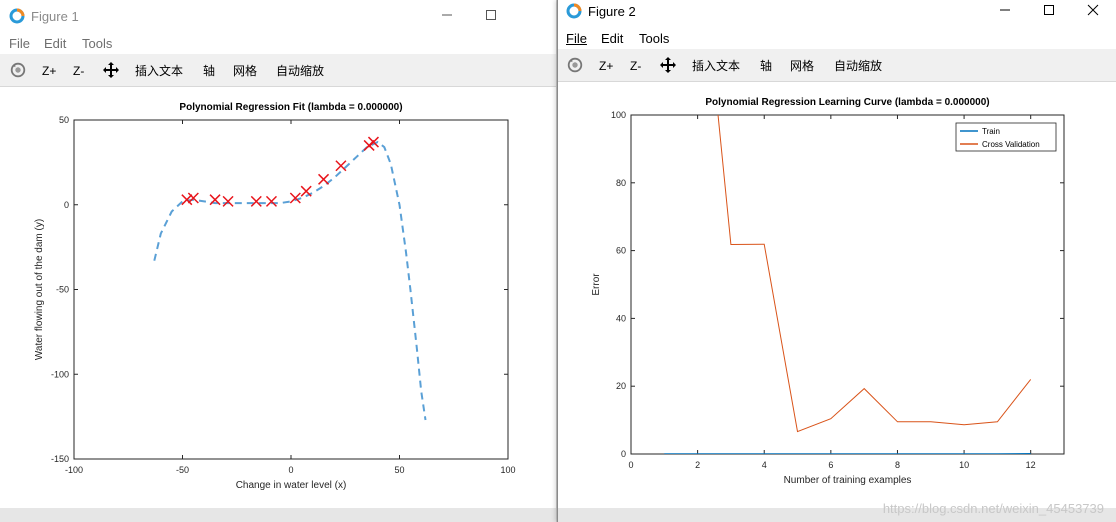 This screenshot has width=1116, height=522. I want to click on x-tick-label: -50, so click(182, 470).